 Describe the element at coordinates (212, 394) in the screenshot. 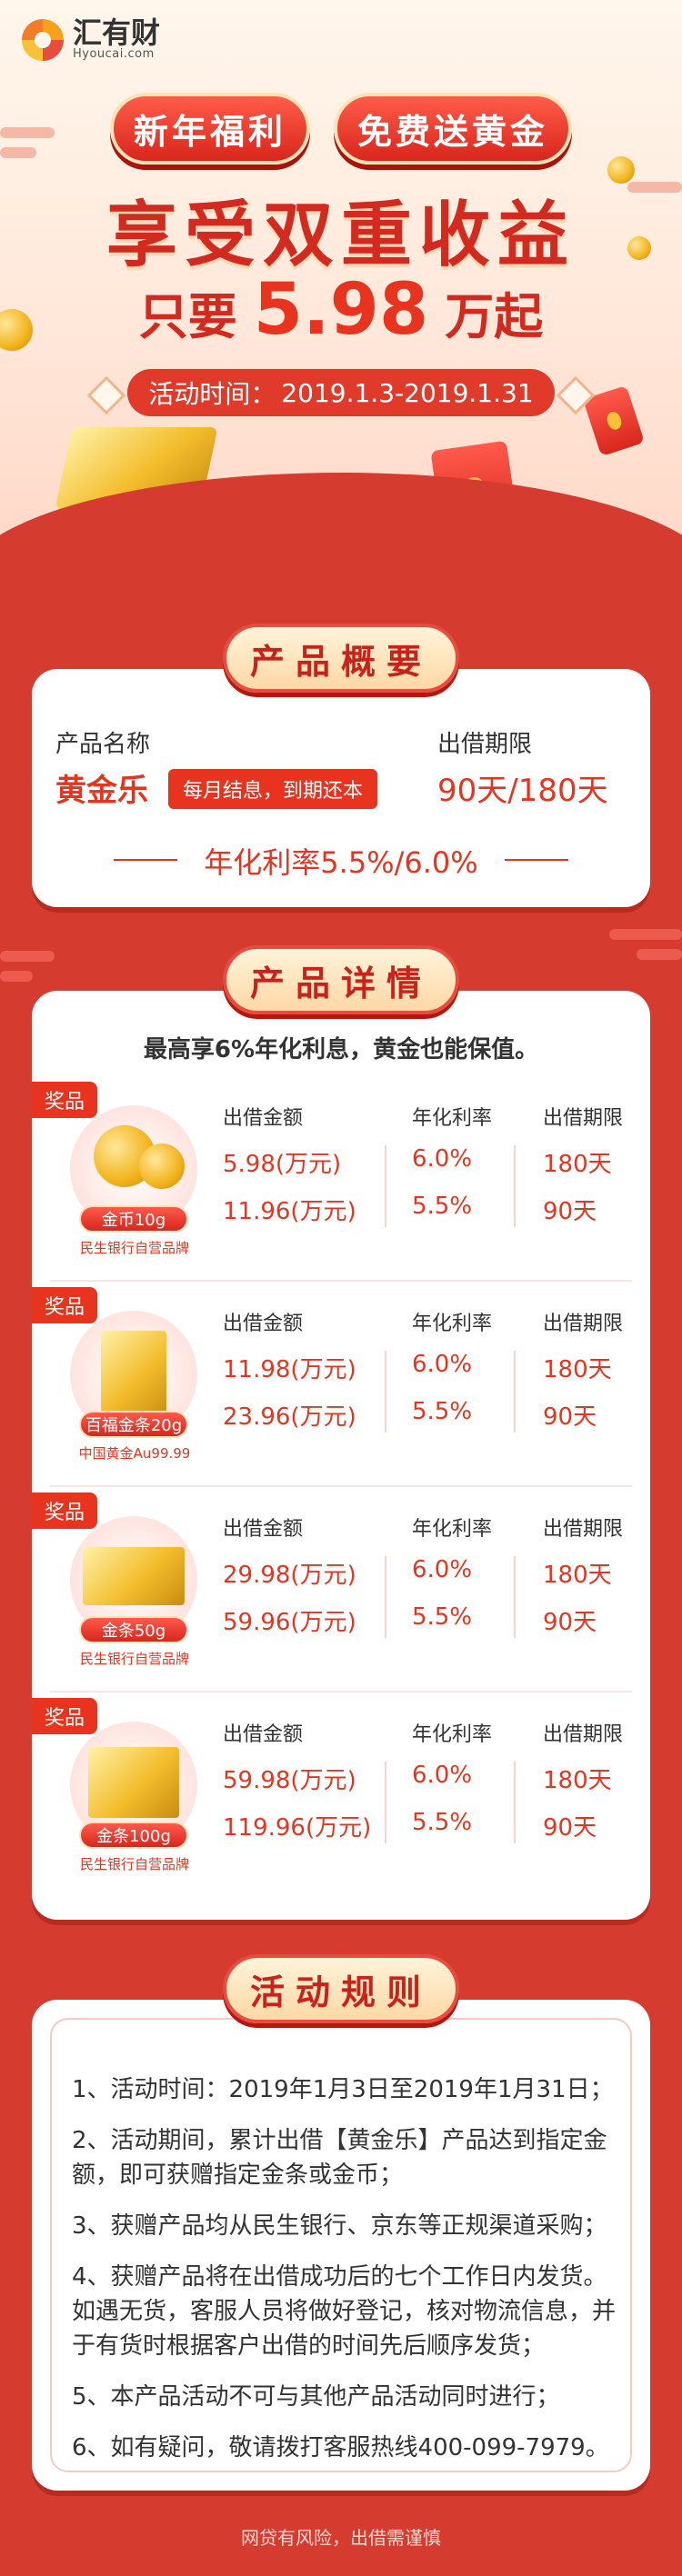

I see `activity-time-label: 活动时间：` at that location.